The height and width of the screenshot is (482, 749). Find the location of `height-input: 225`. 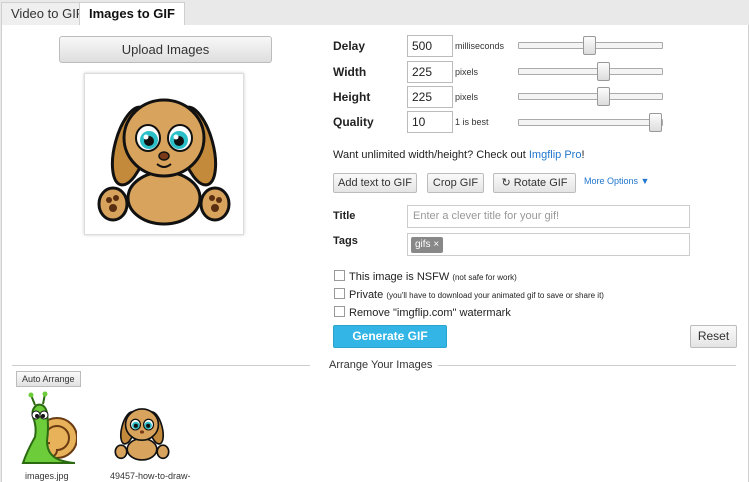

height-input: 225 is located at coordinates (430, 97).